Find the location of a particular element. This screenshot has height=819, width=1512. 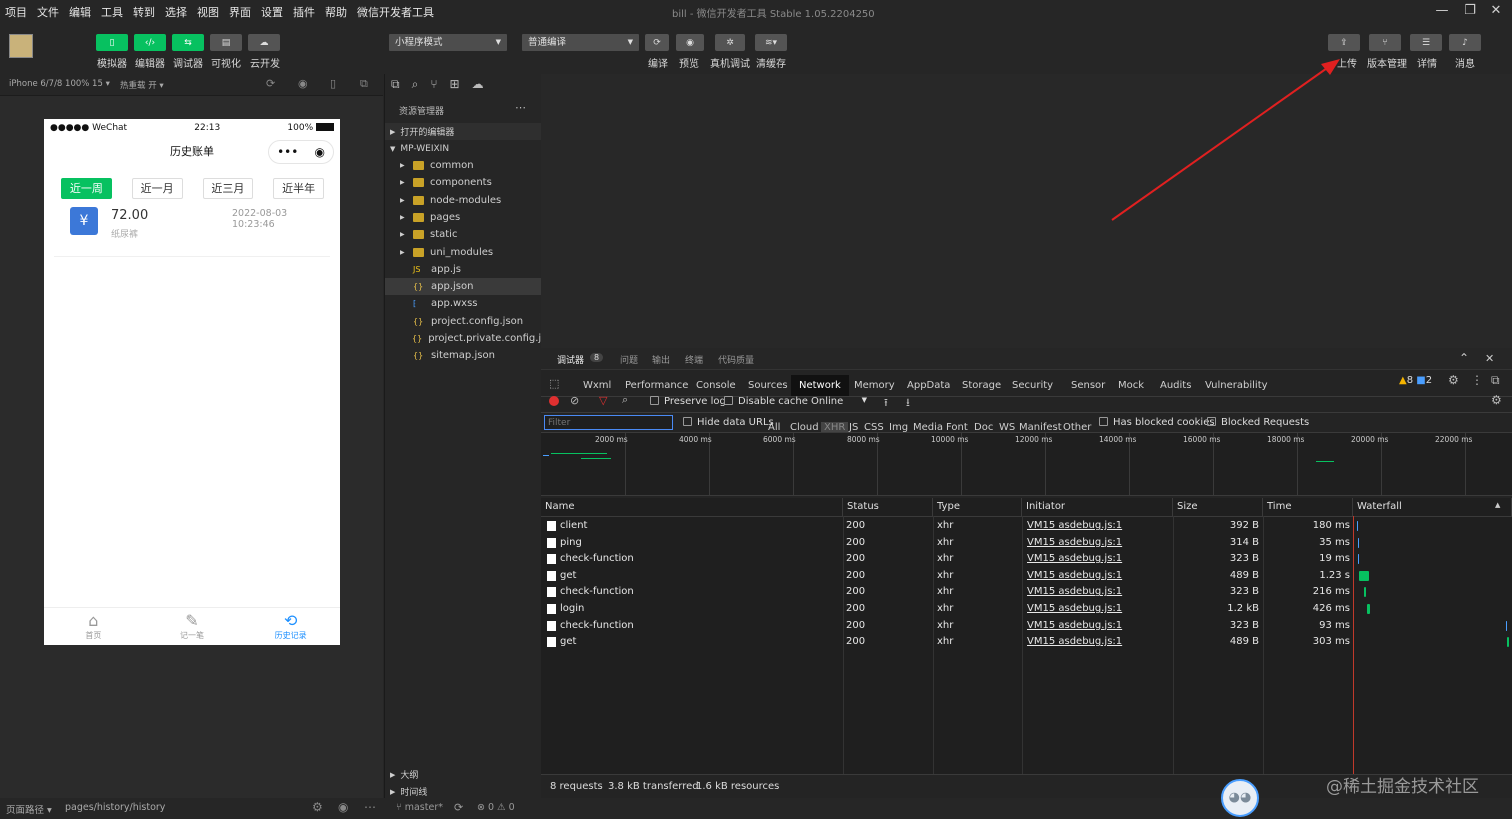

phone-icon: ▯ is located at coordinates (112, 42).